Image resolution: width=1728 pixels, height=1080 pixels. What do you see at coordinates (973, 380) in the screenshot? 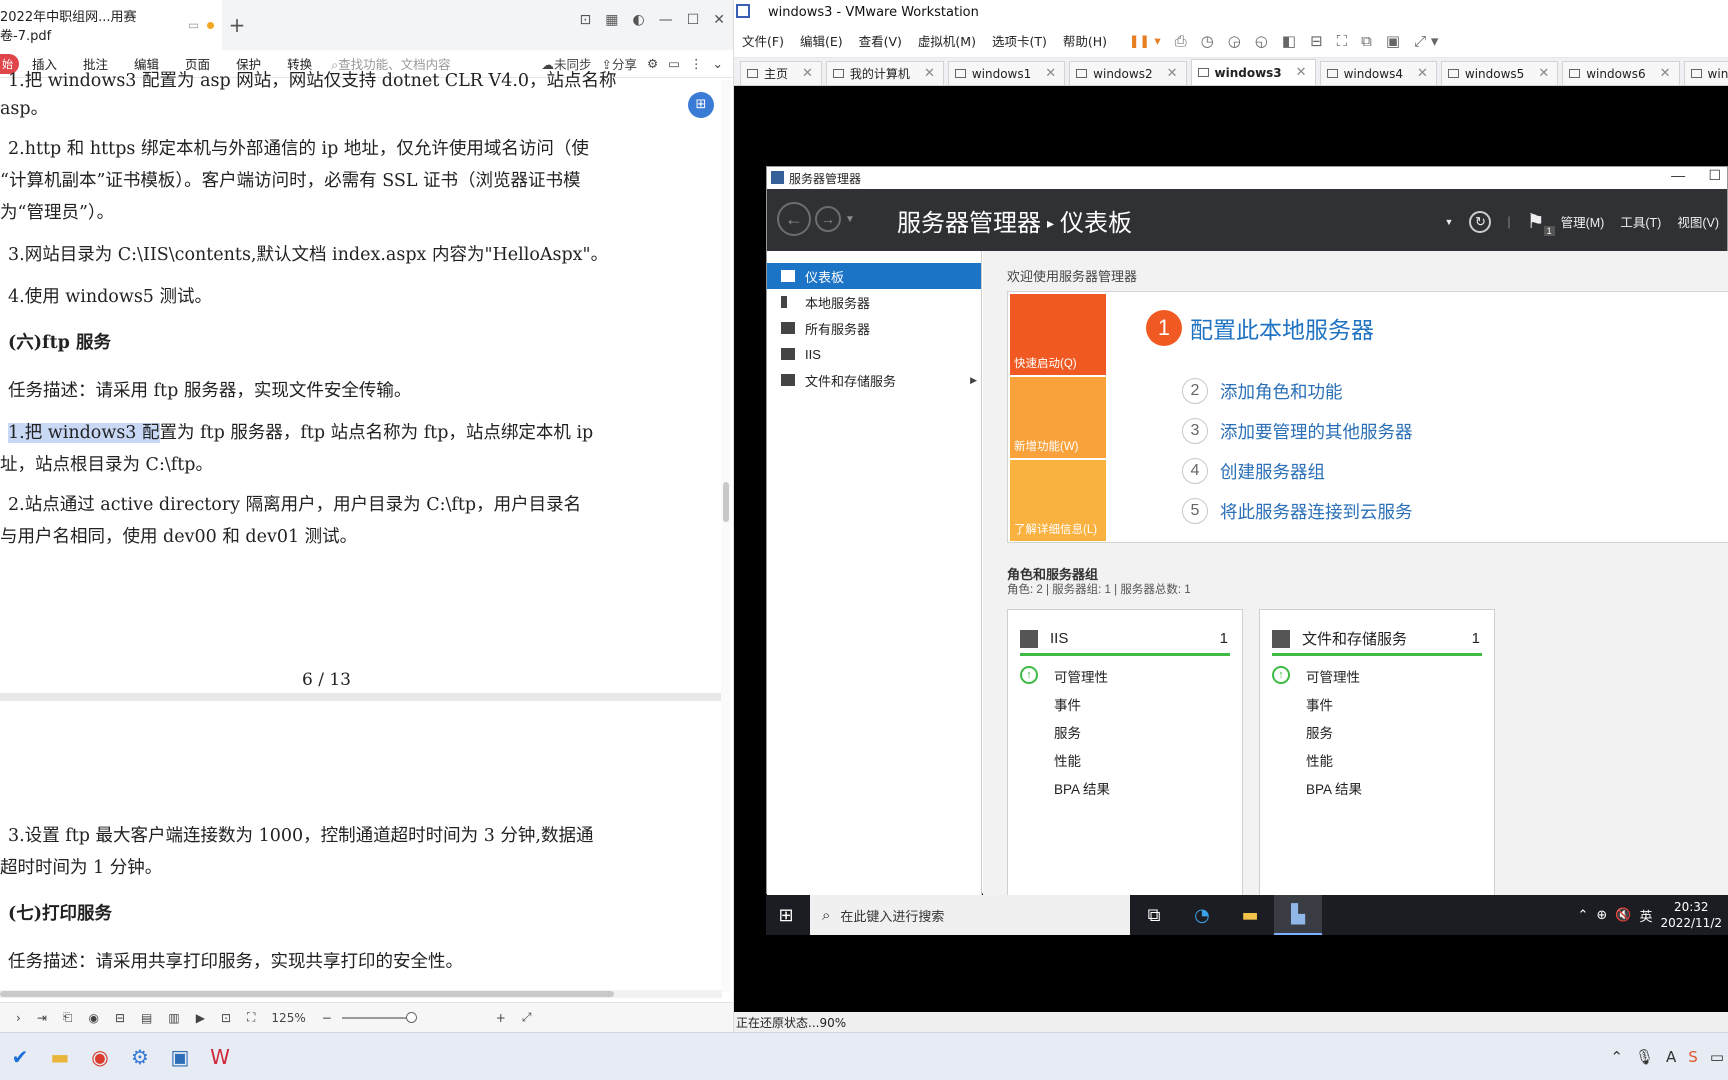
I see `chevron-right-icon: ▶` at bounding box center [973, 380].